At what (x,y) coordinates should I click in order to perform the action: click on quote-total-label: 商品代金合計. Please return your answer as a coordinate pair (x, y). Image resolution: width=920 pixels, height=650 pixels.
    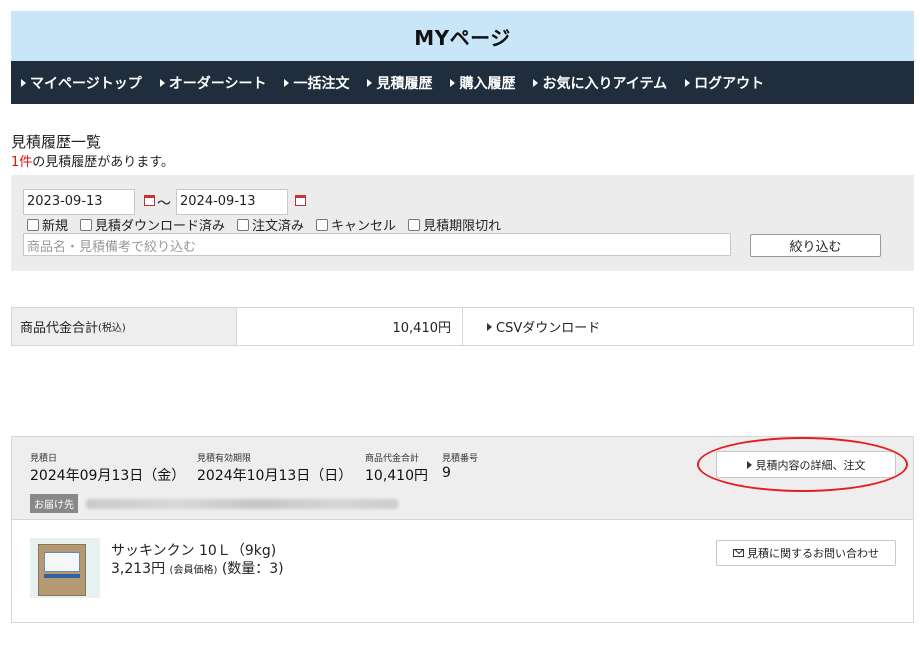
    Looking at the image, I should click on (392, 459).